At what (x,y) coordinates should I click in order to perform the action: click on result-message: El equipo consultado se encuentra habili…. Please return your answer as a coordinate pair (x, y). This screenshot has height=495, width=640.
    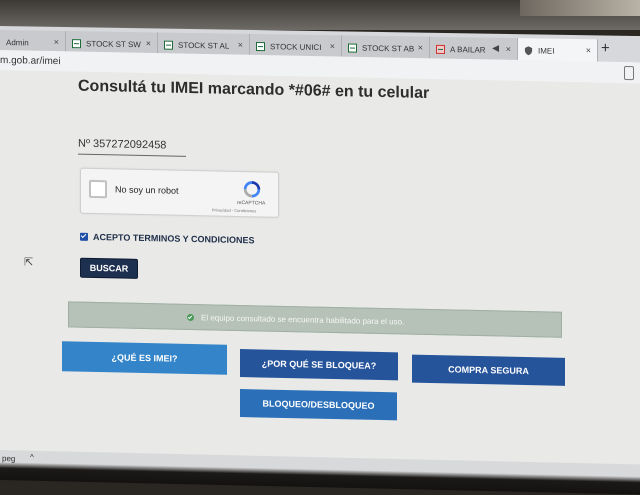
    Looking at the image, I should click on (303, 319).